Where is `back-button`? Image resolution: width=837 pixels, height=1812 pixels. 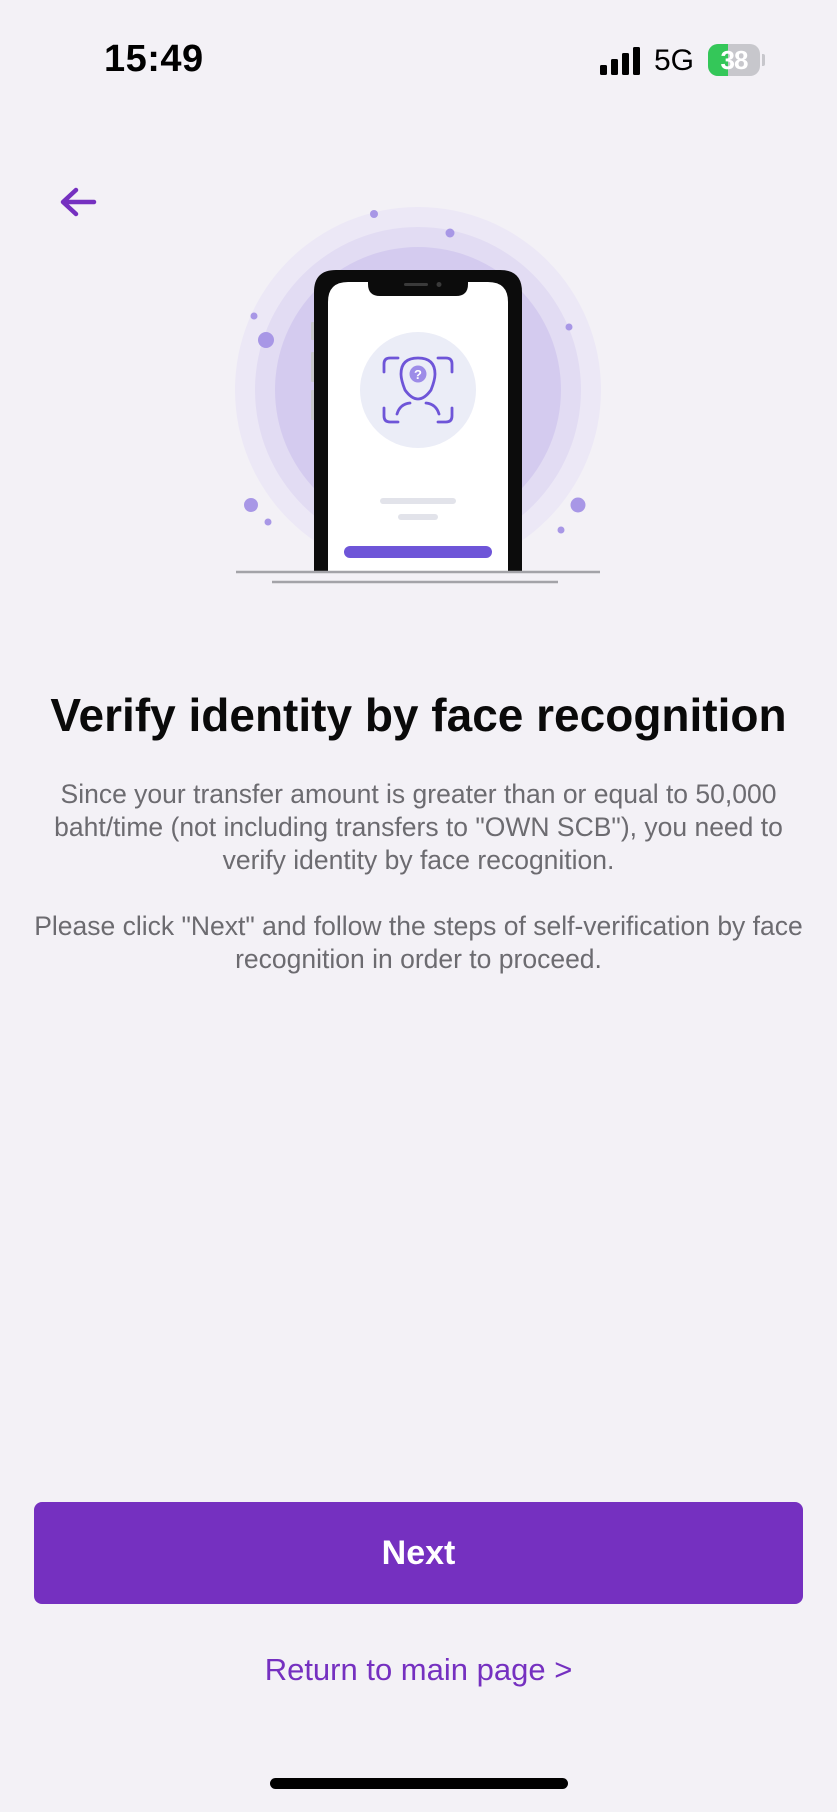 back-button is located at coordinates (78, 202).